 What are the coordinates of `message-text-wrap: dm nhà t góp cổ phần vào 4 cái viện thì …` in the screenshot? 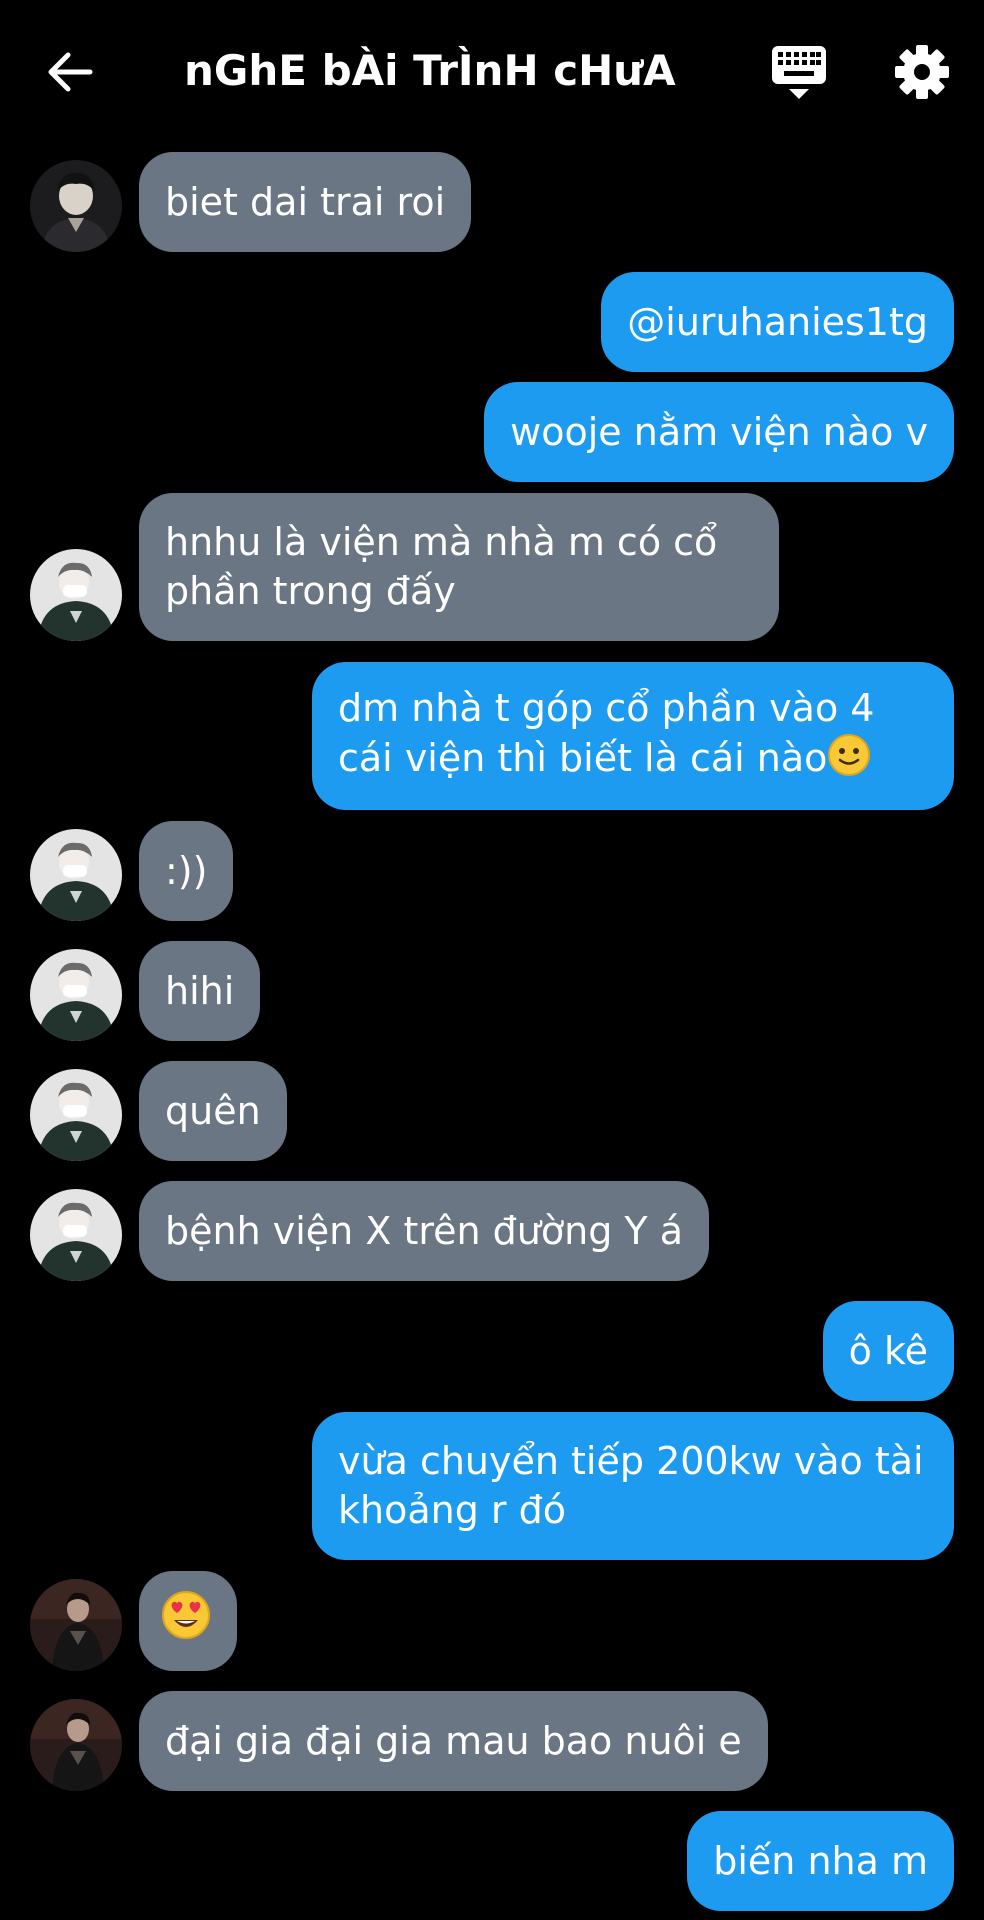 It's located at (633, 736).